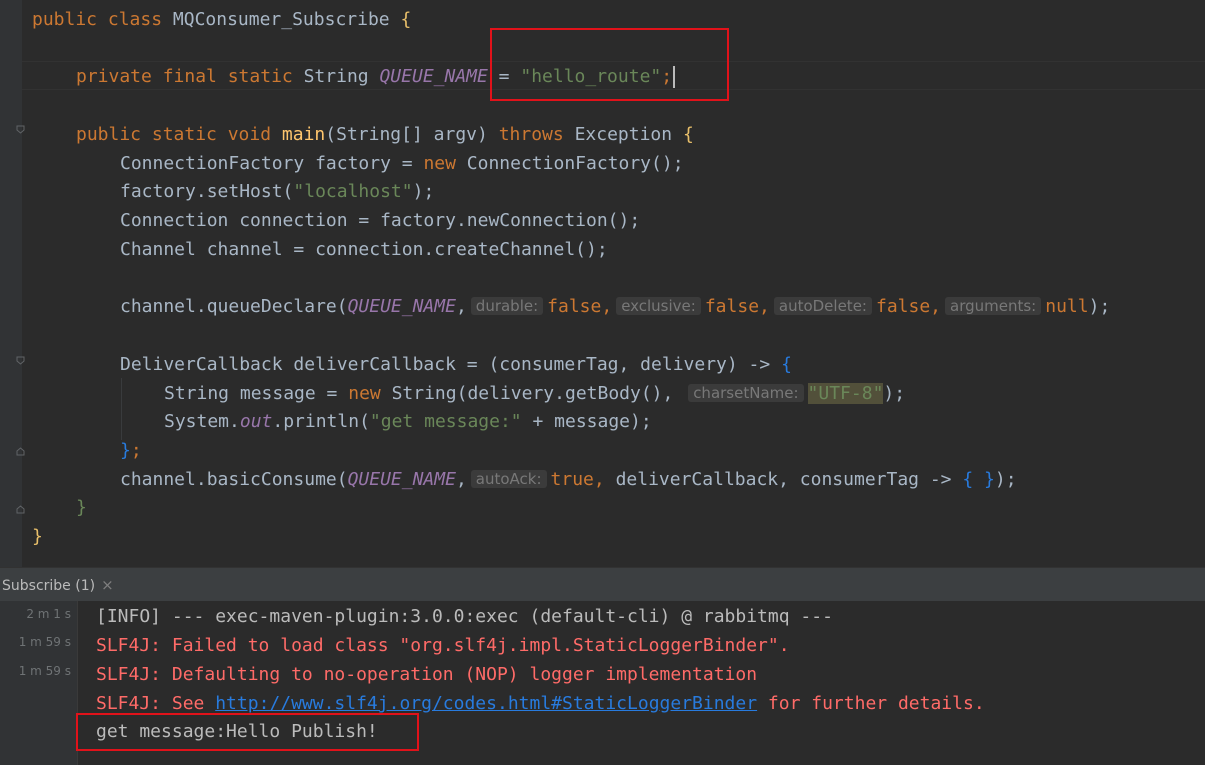  I want to click on code-text: .println(, so click(321, 421).